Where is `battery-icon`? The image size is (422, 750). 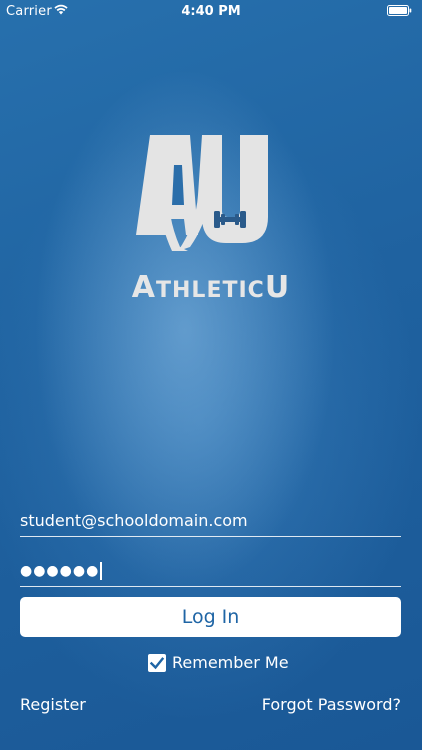
battery-icon is located at coordinates (399, 12).